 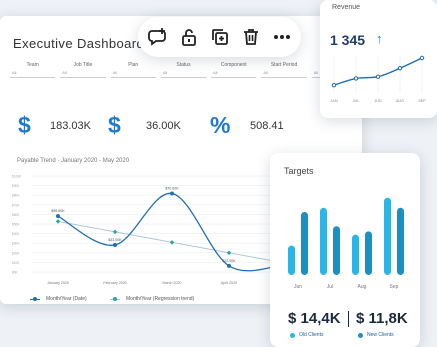 What do you see at coordinates (17, 177) in the screenshot?
I see `y-tick-label: $100K` at bounding box center [17, 177].